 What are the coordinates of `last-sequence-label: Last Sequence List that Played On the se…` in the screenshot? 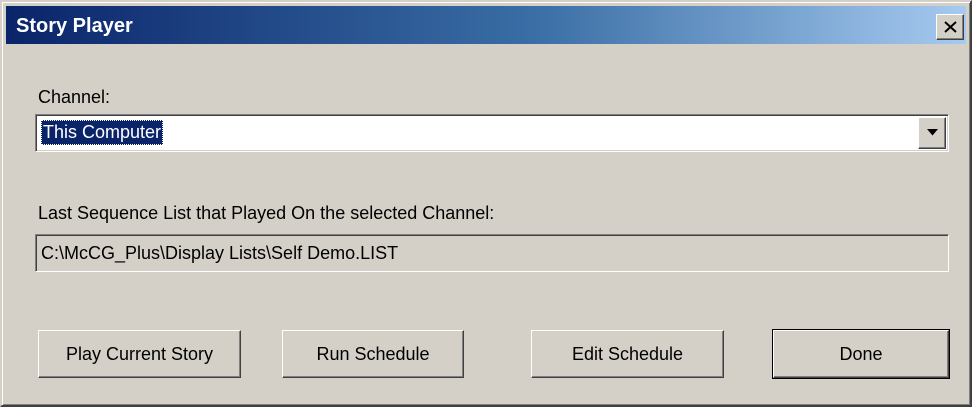 It's located at (266, 213).